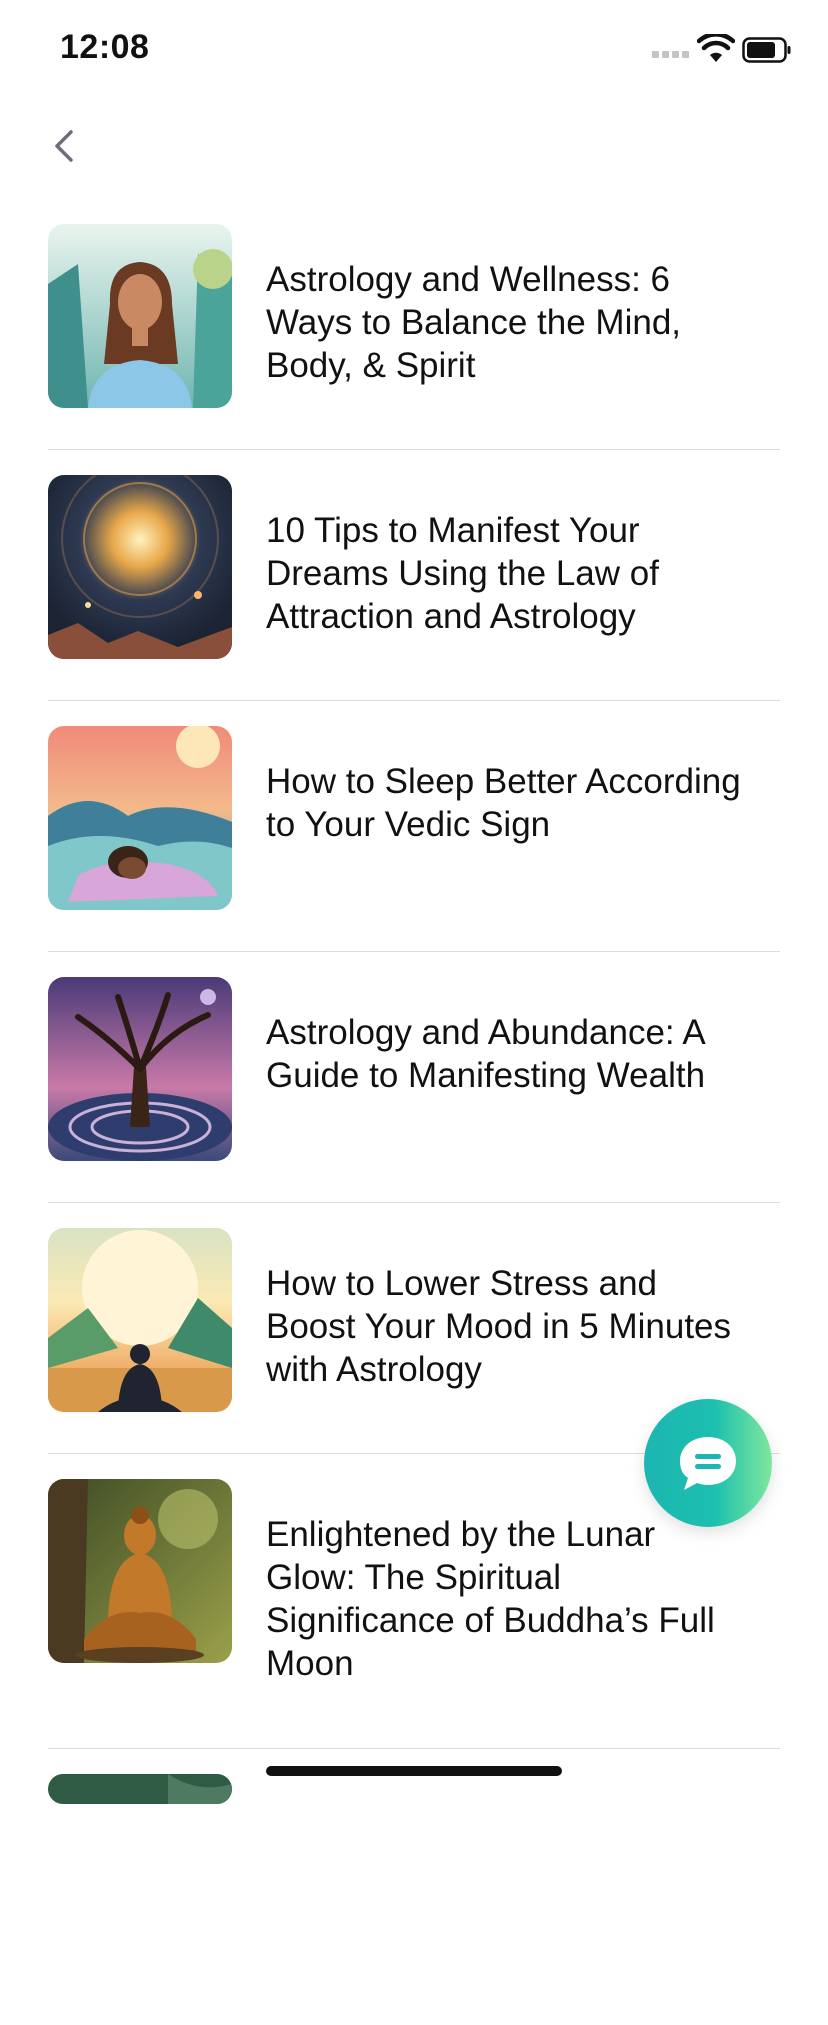 This screenshot has height=2025, width=828. Describe the element at coordinates (672, 51) in the screenshot. I see `signal-icon` at that location.